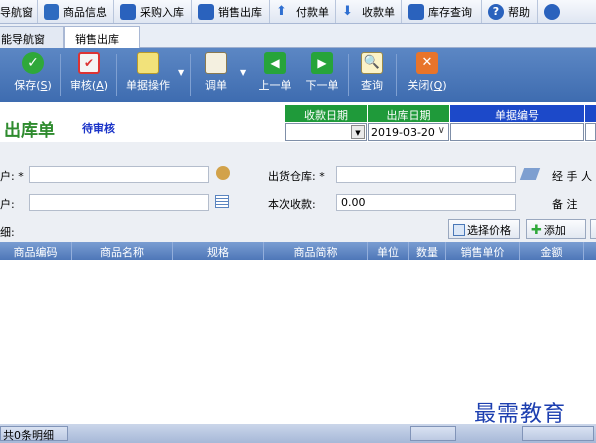  I want to click on module-purchase-in: 采购入库, so click(153, 11).